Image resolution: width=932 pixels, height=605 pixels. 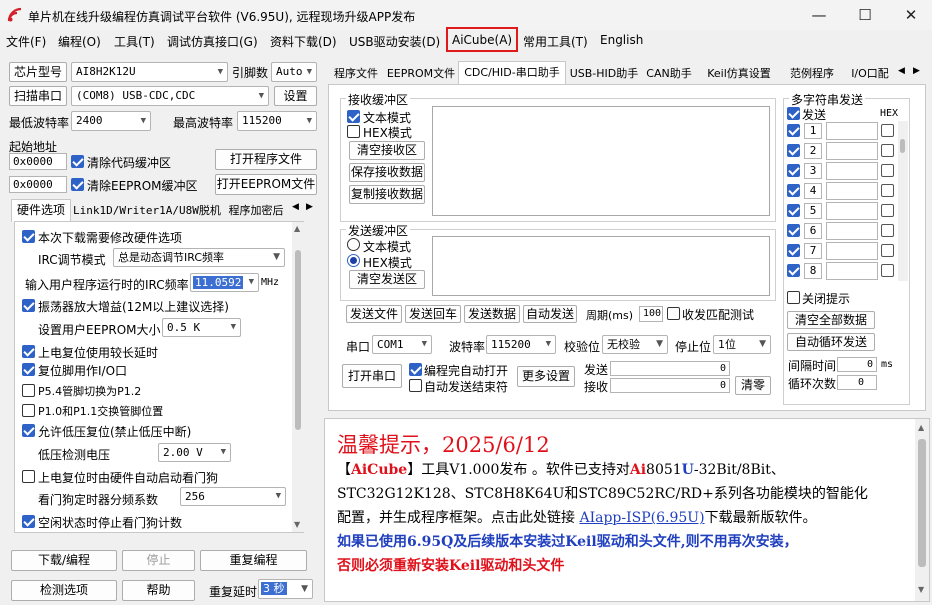 What do you see at coordinates (673, 313) in the screenshot?
I see `match-test-checkbox` at bounding box center [673, 313].